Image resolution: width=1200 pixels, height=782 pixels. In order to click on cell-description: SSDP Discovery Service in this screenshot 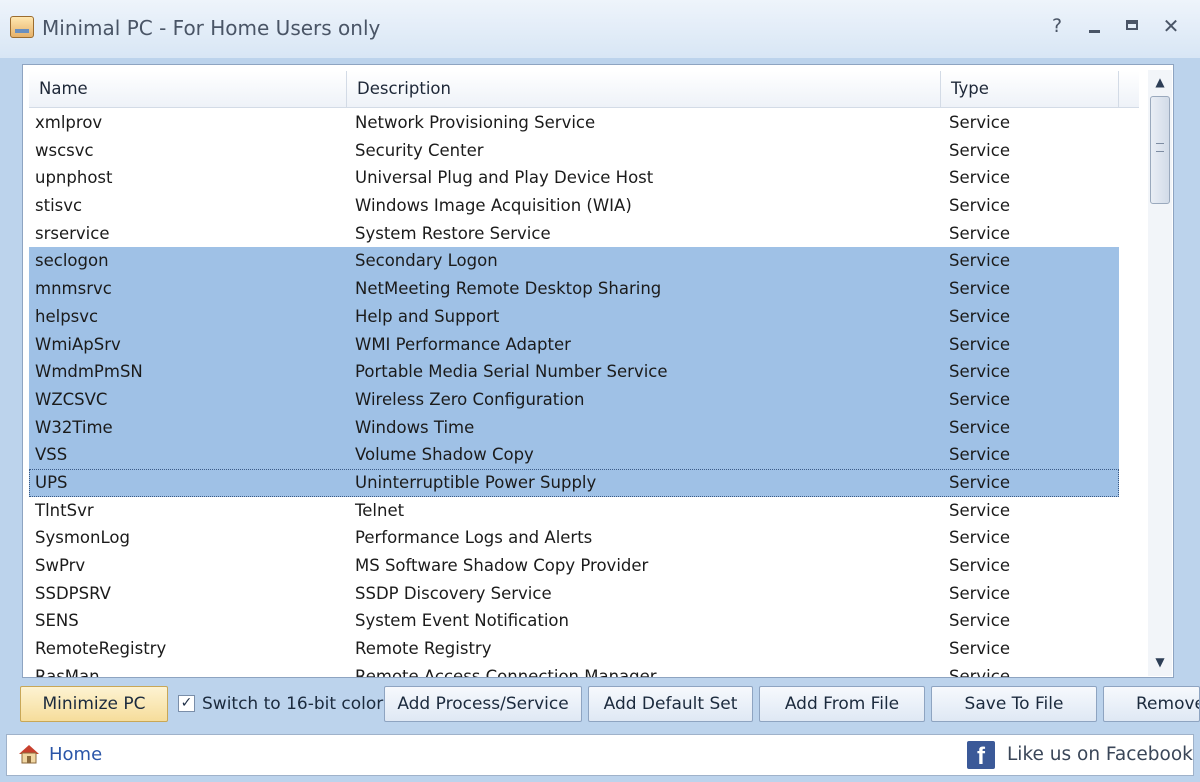, I will do `click(453, 593)`.